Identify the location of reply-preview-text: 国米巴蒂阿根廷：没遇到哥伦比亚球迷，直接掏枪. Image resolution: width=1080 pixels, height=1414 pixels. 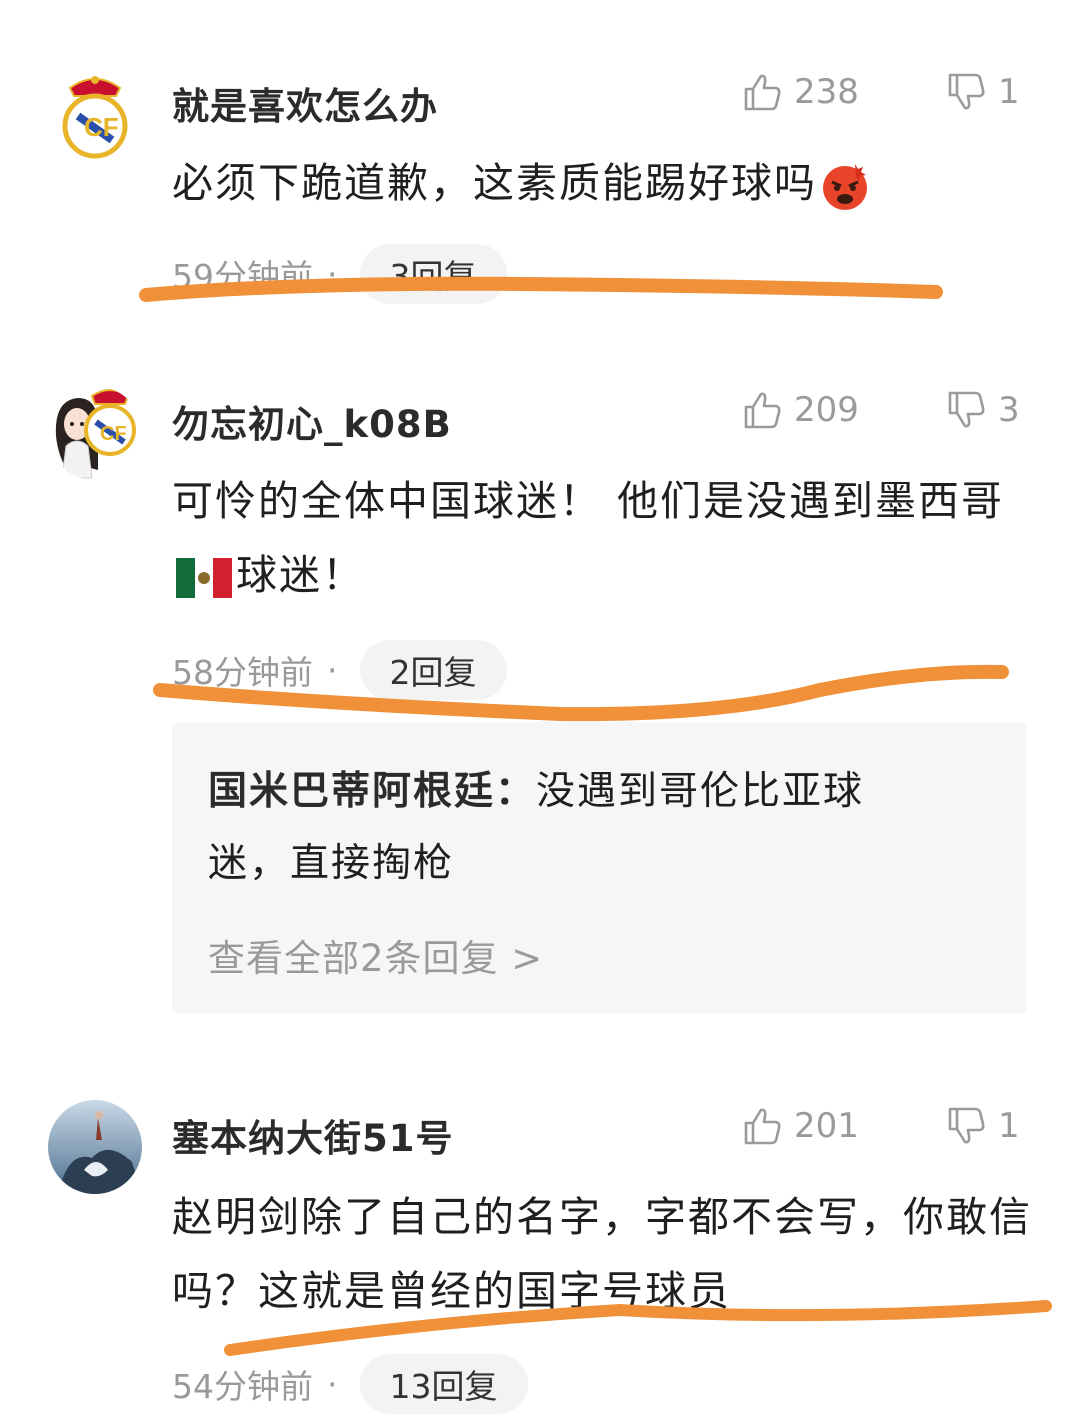
(568, 828).